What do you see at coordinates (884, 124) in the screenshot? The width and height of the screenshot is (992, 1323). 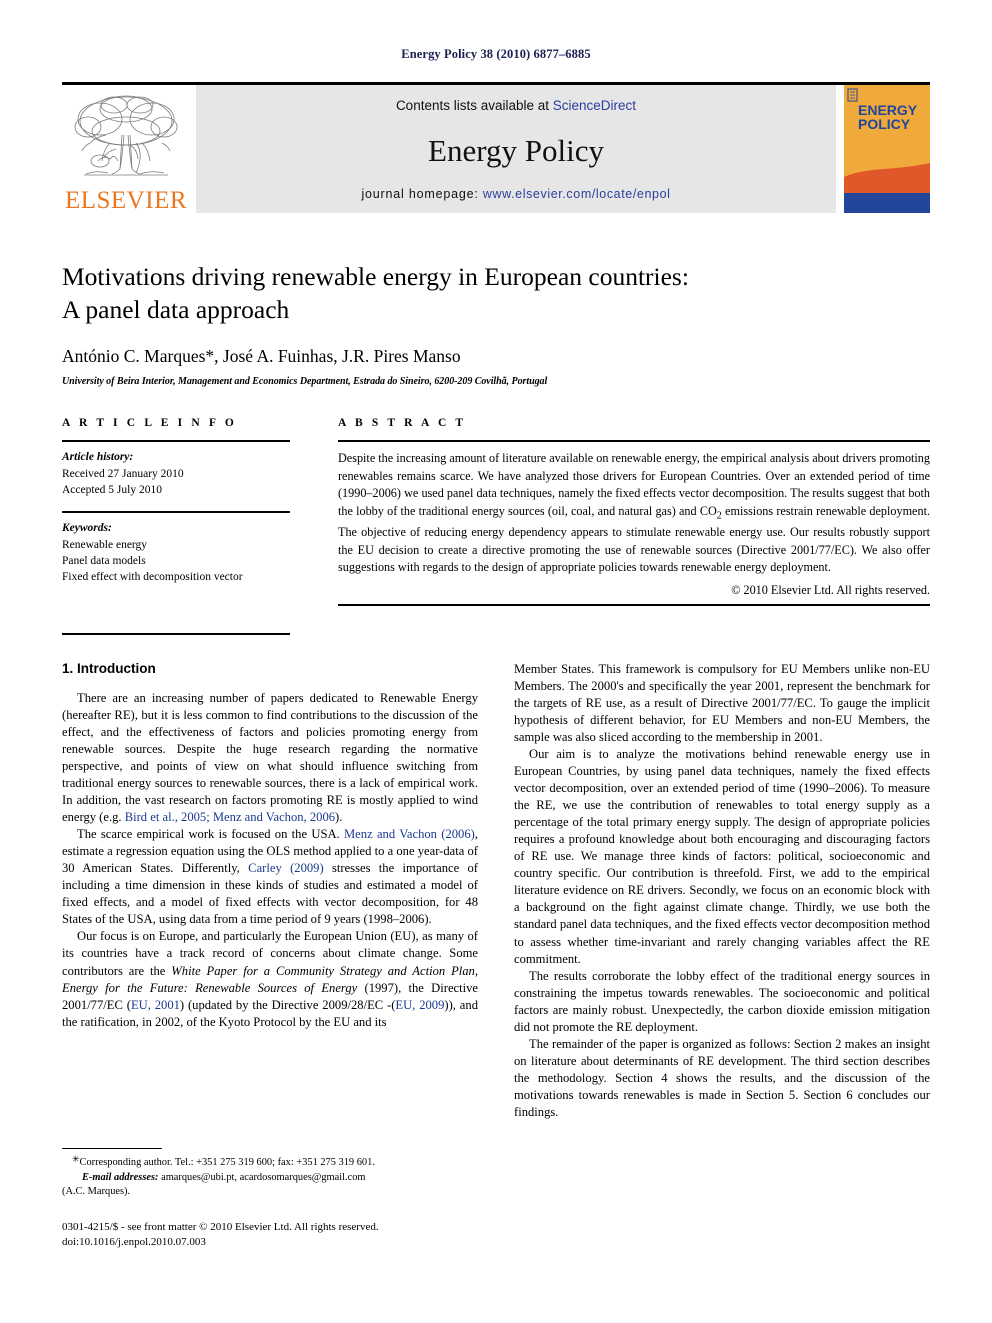 I see `cover-title-line2: POLICY` at bounding box center [884, 124].